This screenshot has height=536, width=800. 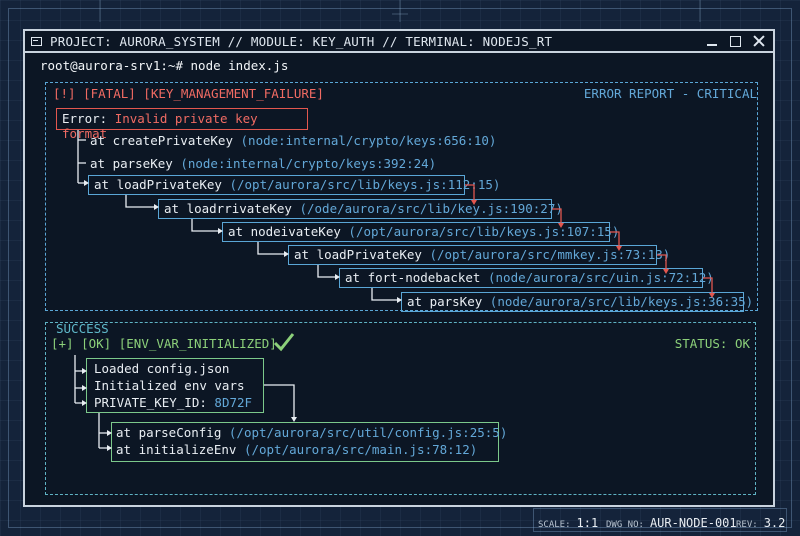 What do you see at coordinates (568, 523) in the screenshot?
I see `scale-field: SCALE: 1:1` at bounding box center [568, 523].